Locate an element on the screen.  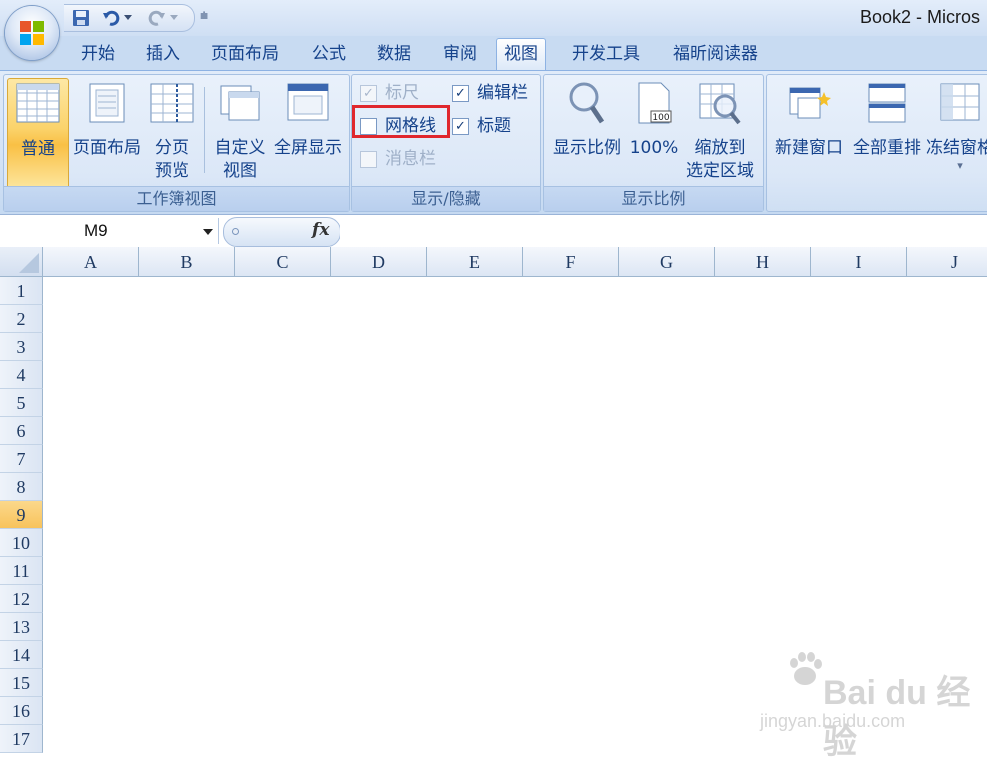
page-break-preview-button: 分页 预览 is located at coordinates (172, 133).